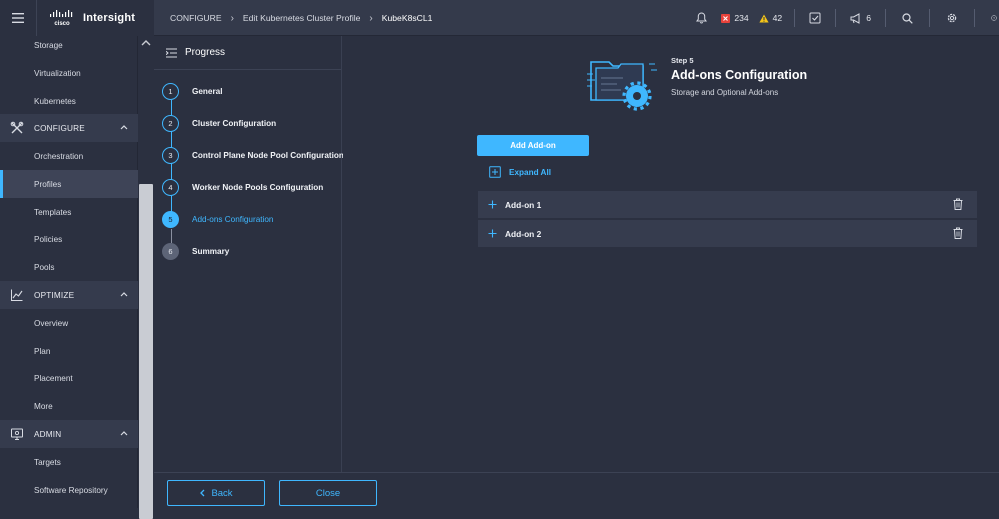 This screenshot has width=999, height=519. I want to click on close-button: Close, so click(328, 493).